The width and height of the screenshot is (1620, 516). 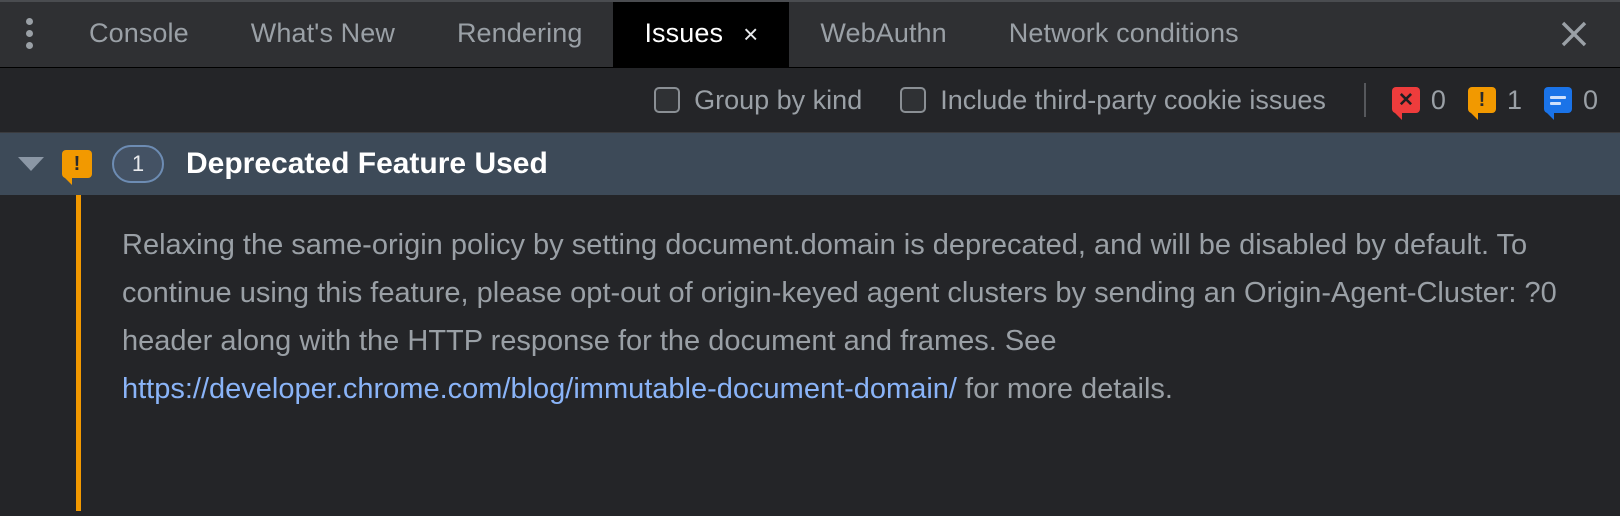 I want to click on issue-accent-bar, so click(x=78, y=353).